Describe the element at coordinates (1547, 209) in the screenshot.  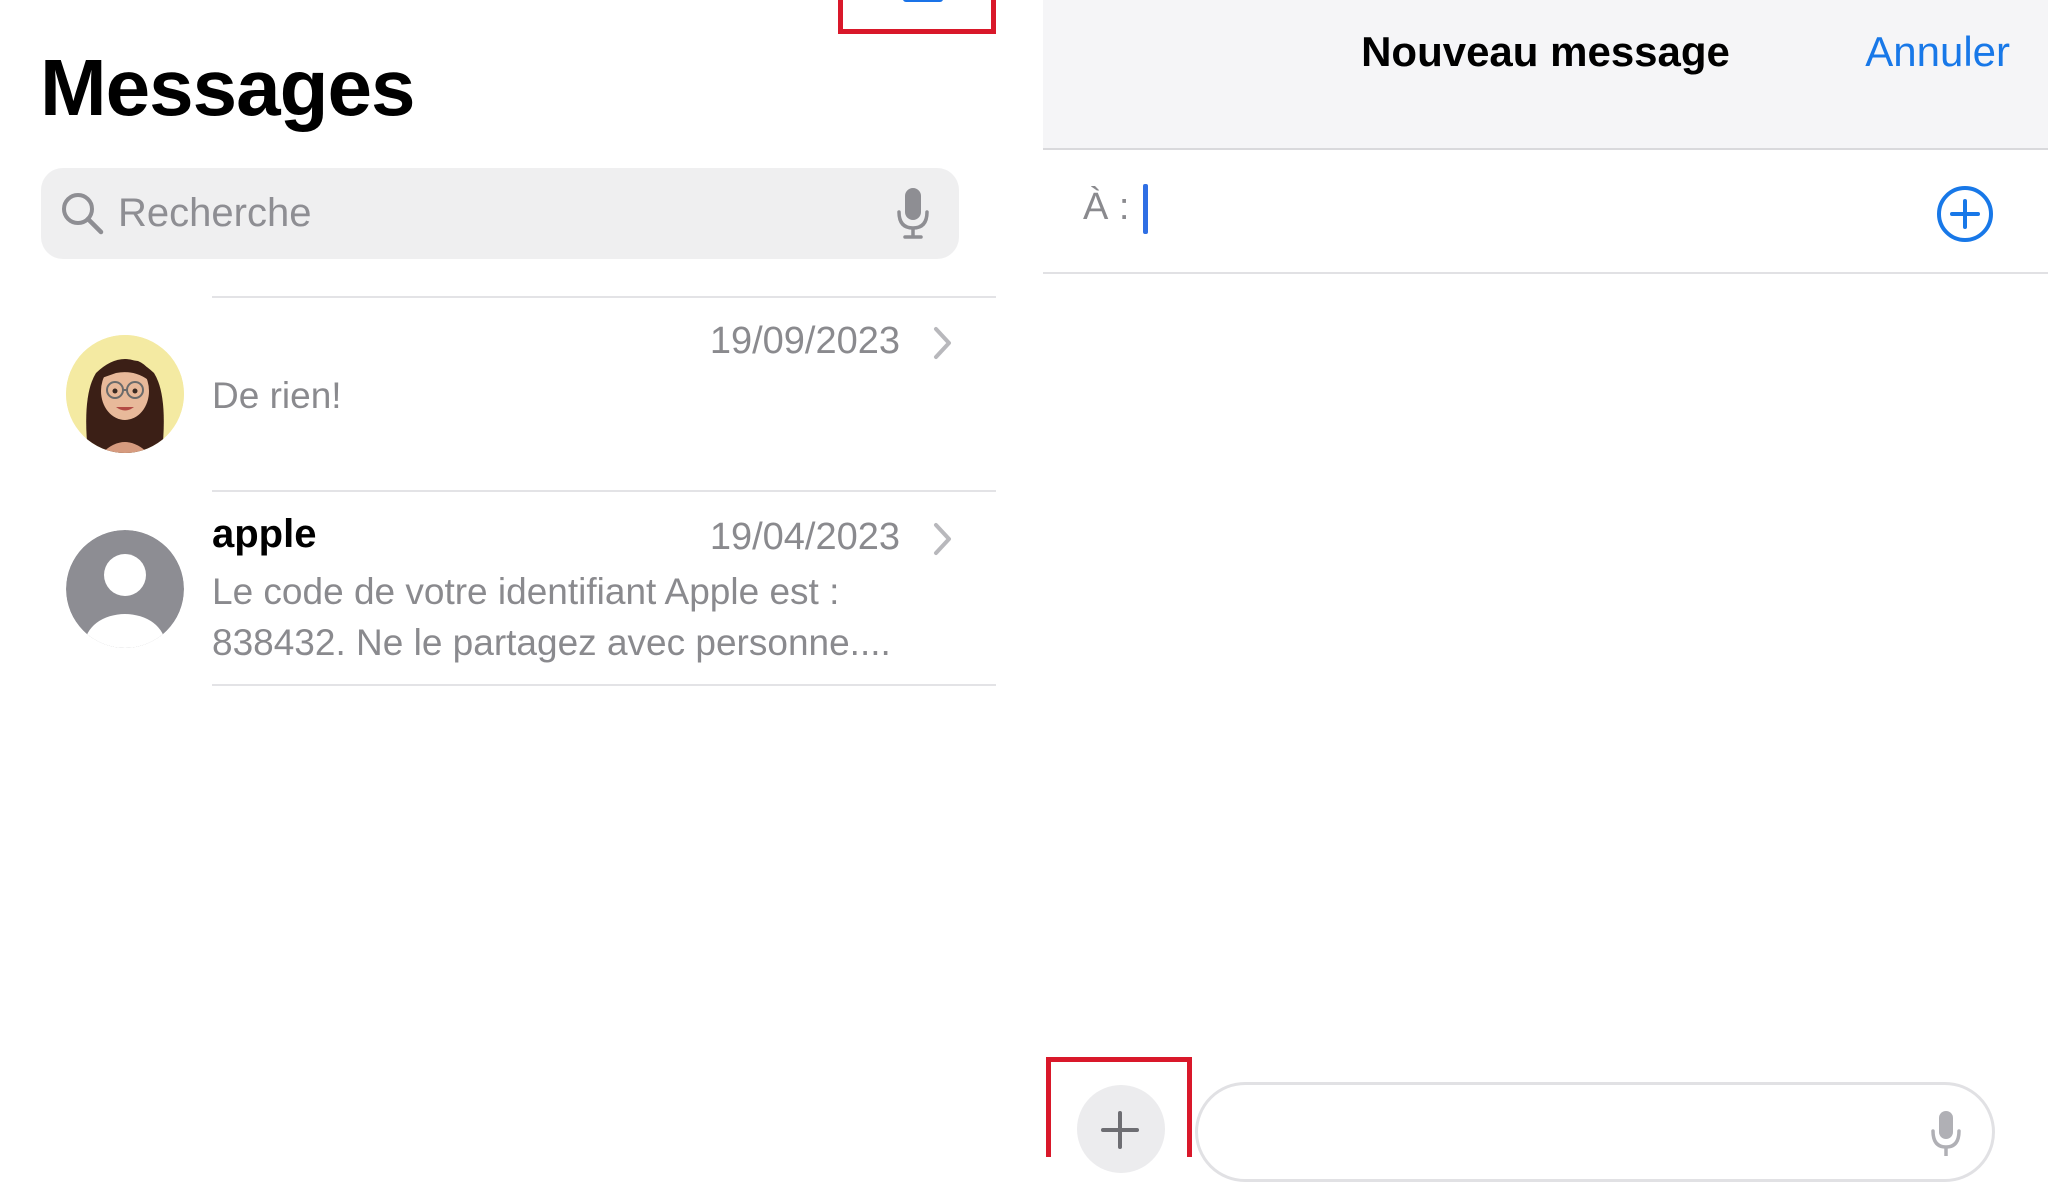
I see `recipient-input` at that location.